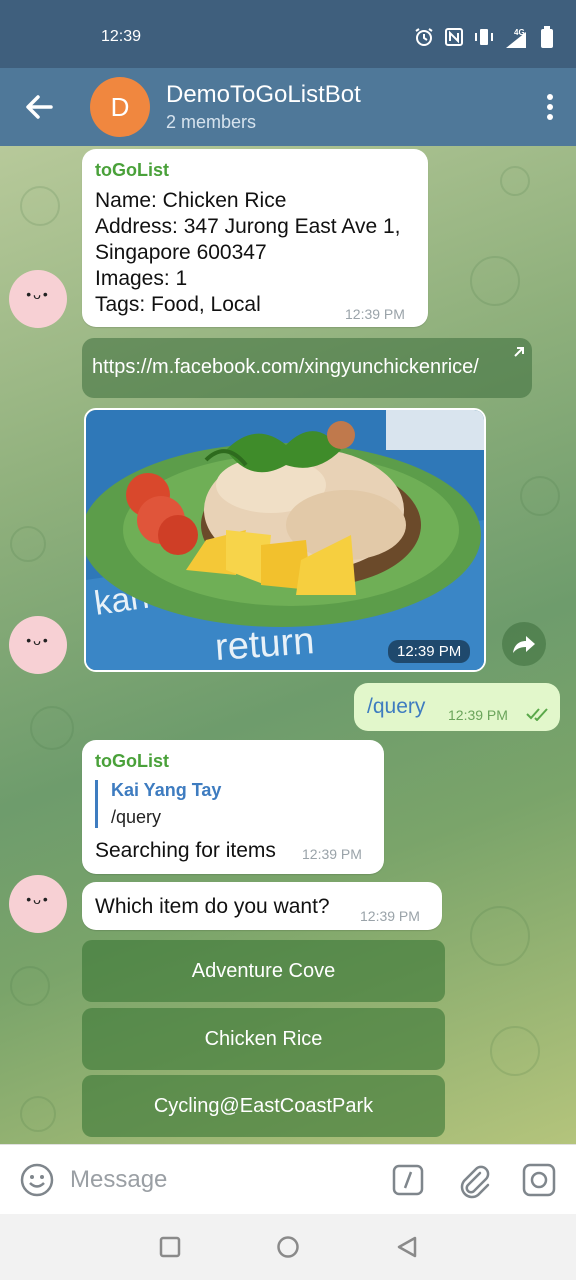 This screenshot has width=576, height=1280. What do you see at coordinates (212, 906) in the screenshot?
I see `question-text: Which item do you want?` at bounding box center [212, 906].